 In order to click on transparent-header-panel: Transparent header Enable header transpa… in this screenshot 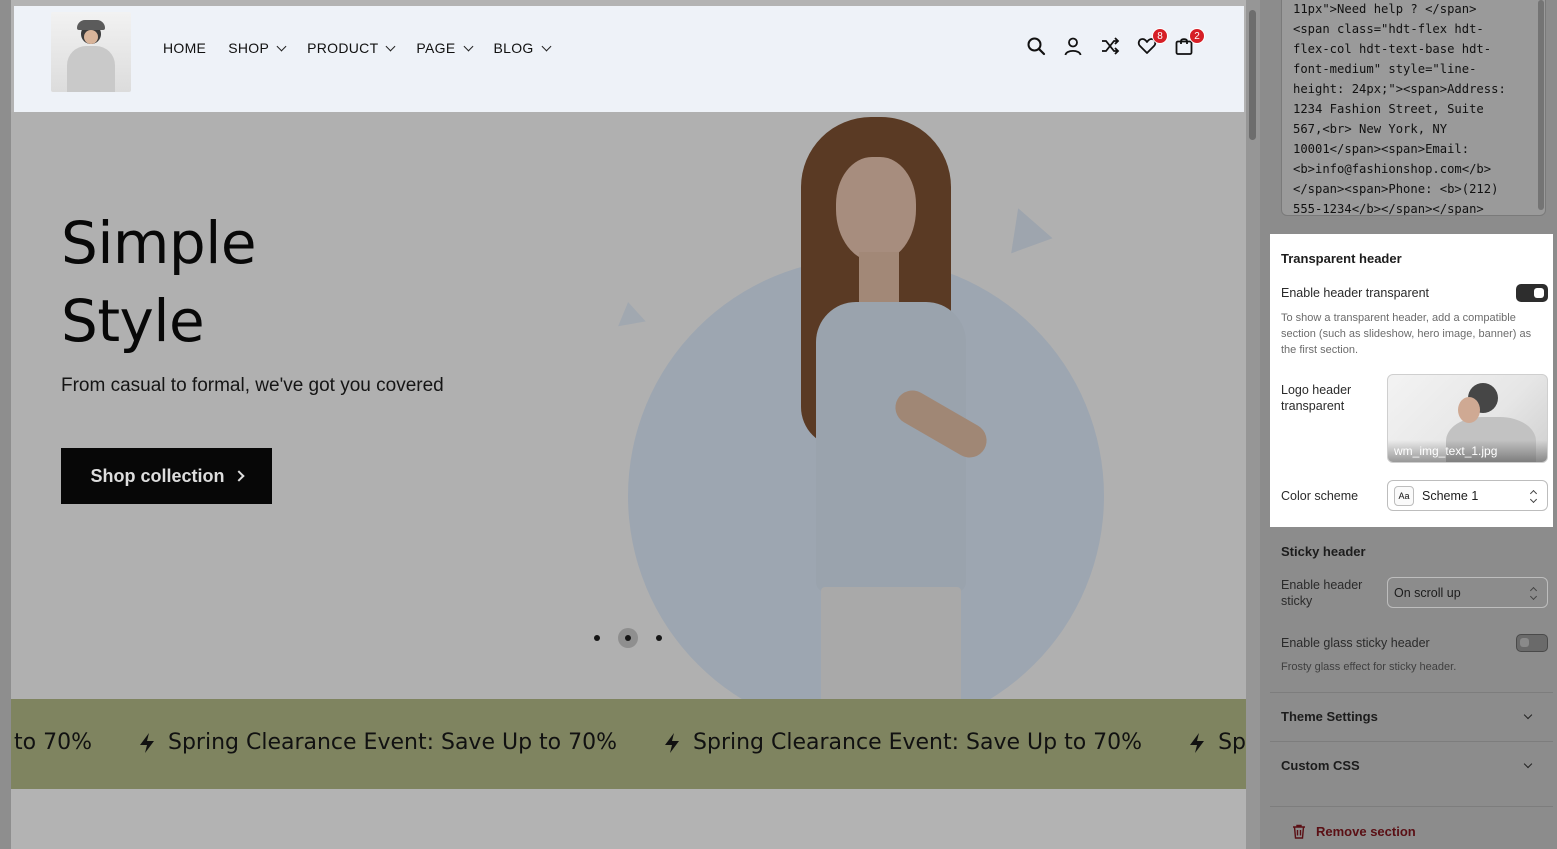, I will do `click(1411, 380)`.